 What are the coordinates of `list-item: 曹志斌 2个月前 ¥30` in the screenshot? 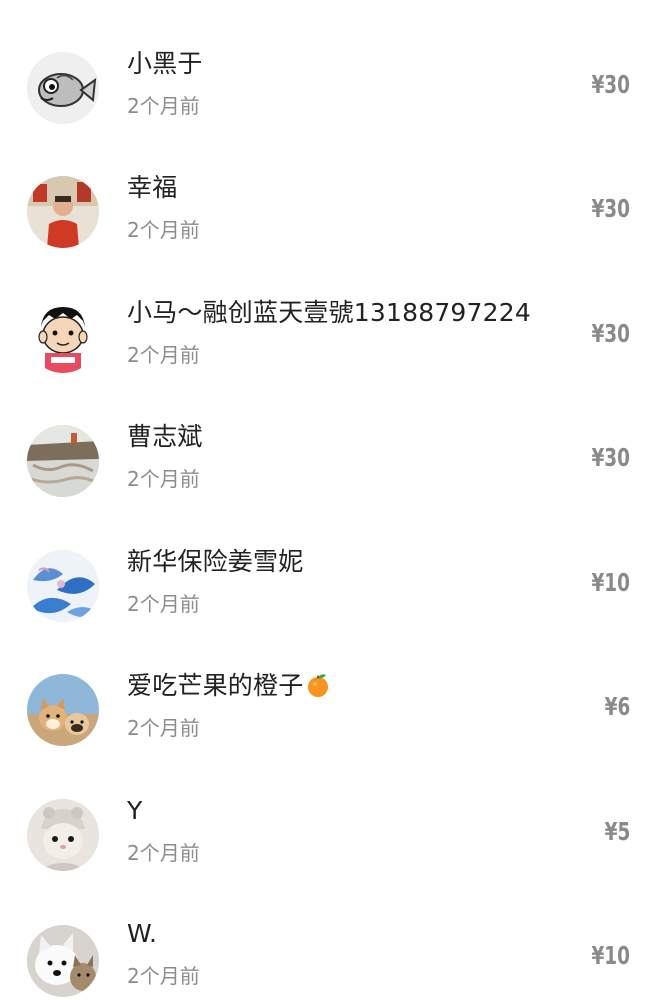 It's located at (329, 434).